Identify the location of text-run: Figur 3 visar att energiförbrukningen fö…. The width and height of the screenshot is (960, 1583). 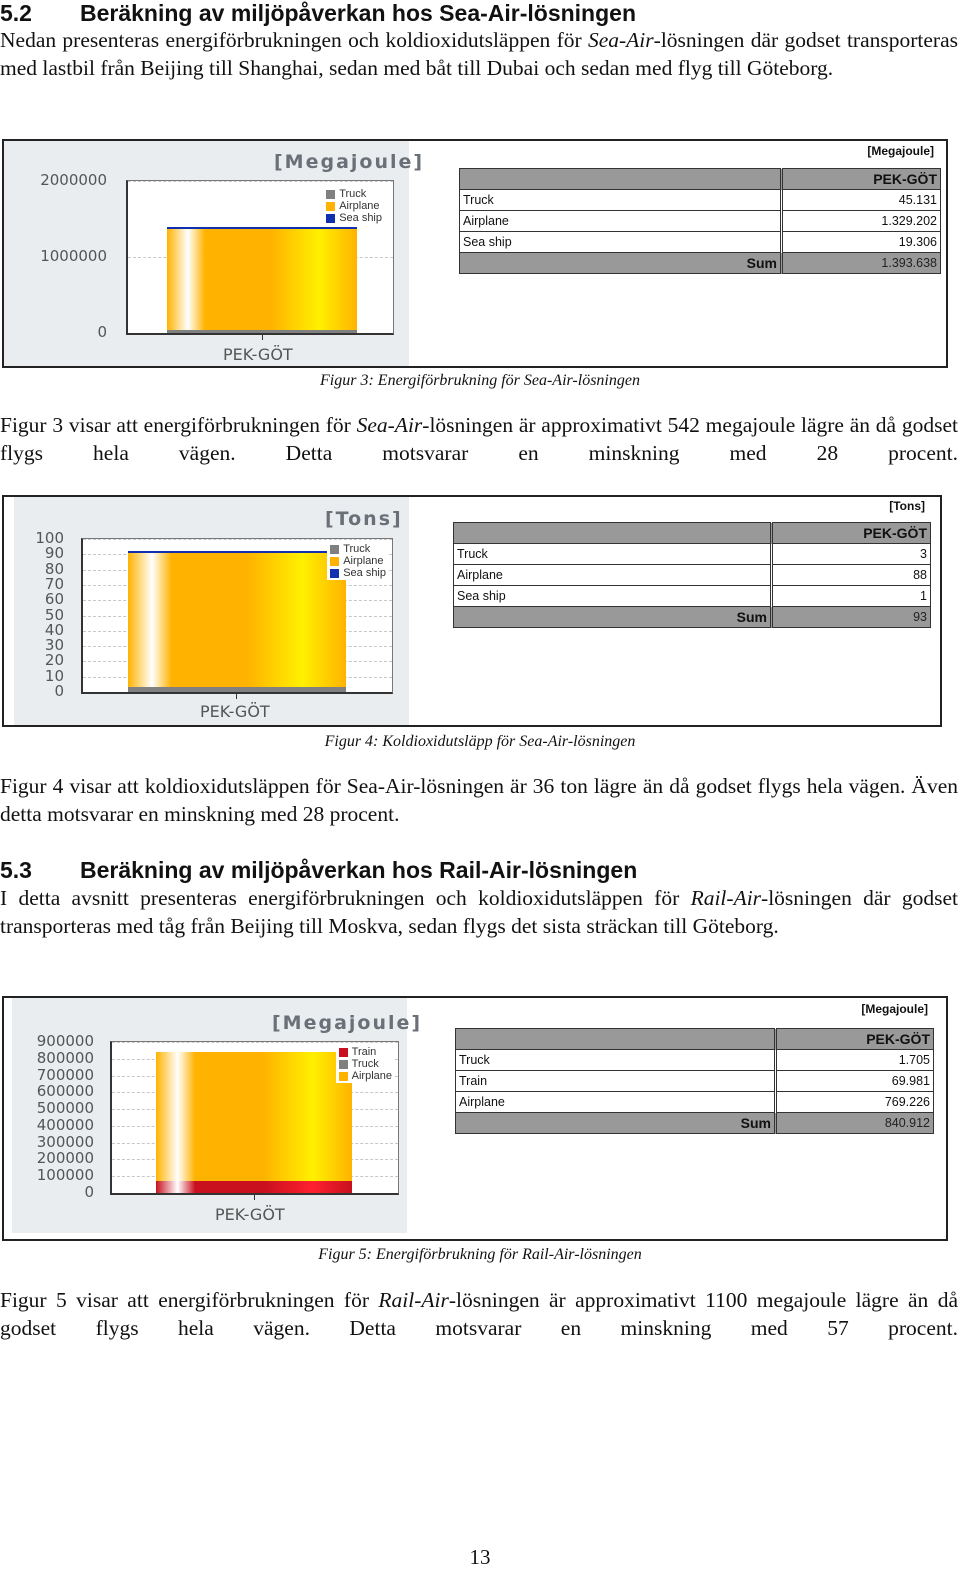
(178, 425).